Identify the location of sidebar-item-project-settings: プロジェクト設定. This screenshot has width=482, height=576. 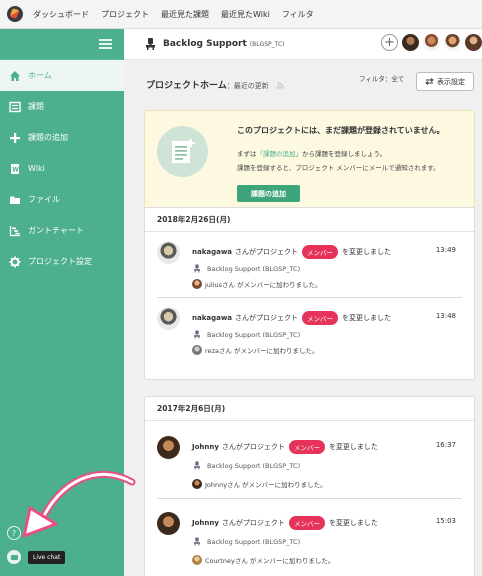
(62, 261).